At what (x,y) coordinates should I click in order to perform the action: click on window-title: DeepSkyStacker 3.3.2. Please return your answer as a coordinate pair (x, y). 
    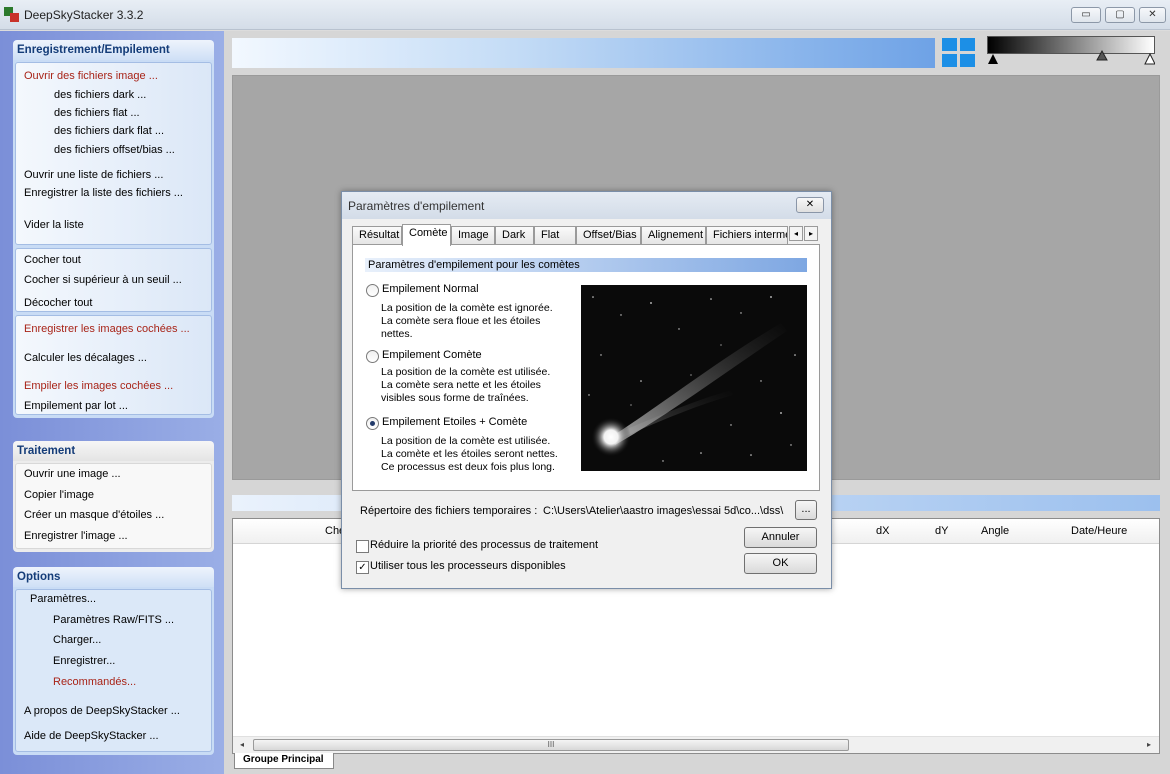
    Looking at the image, I should click on (84, 15).